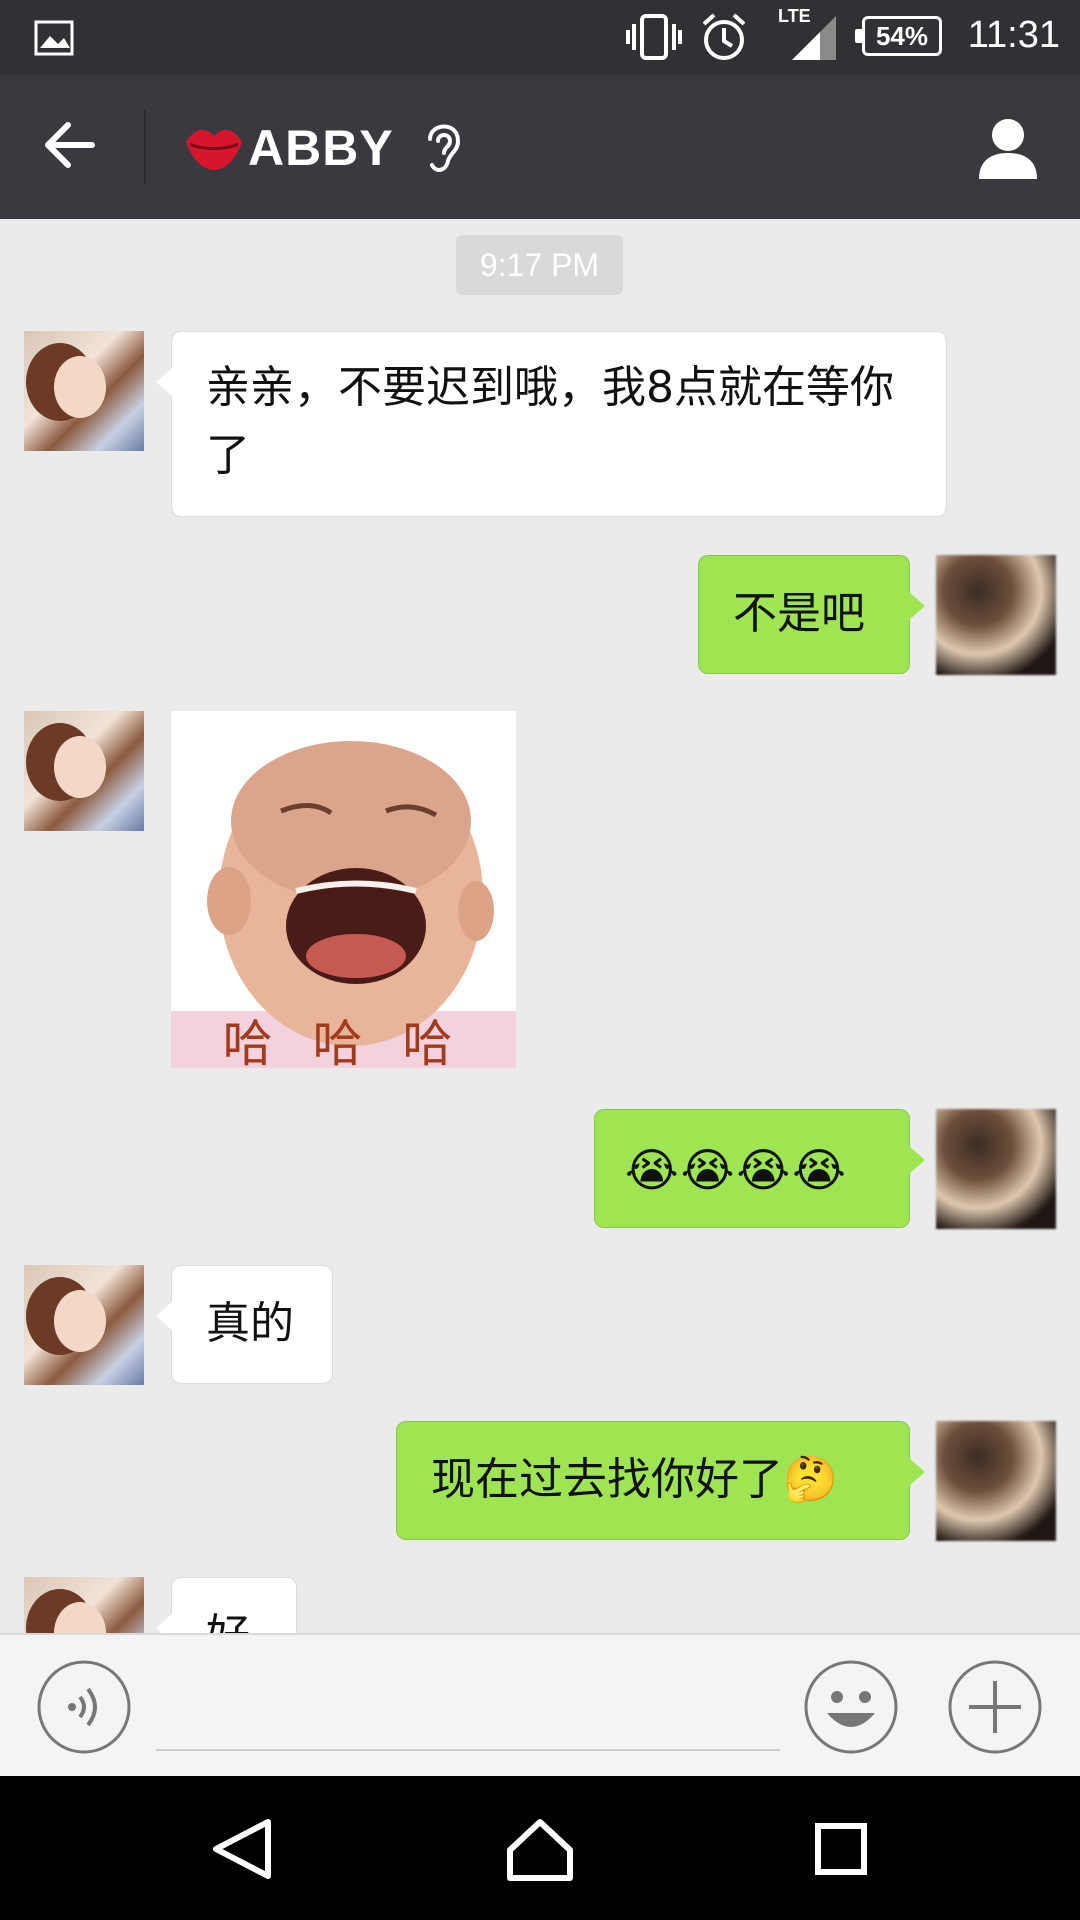  I want to click on nav-recent-icon, so click(840, 1849).